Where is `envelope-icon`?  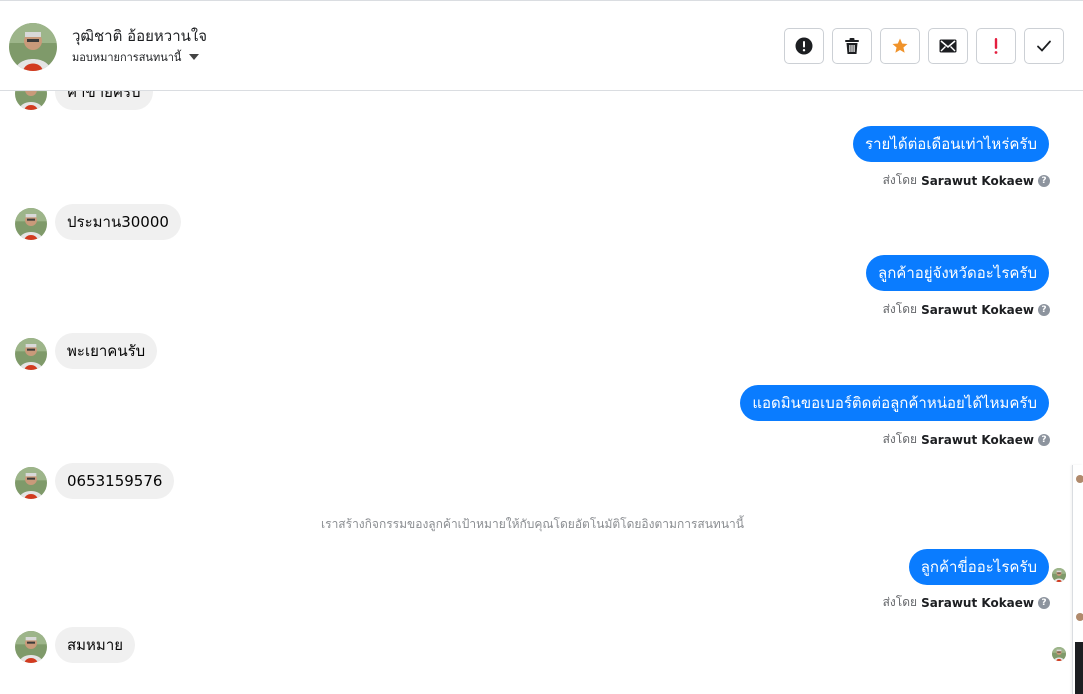 envelope-icon is located at coordinates (948, 46).